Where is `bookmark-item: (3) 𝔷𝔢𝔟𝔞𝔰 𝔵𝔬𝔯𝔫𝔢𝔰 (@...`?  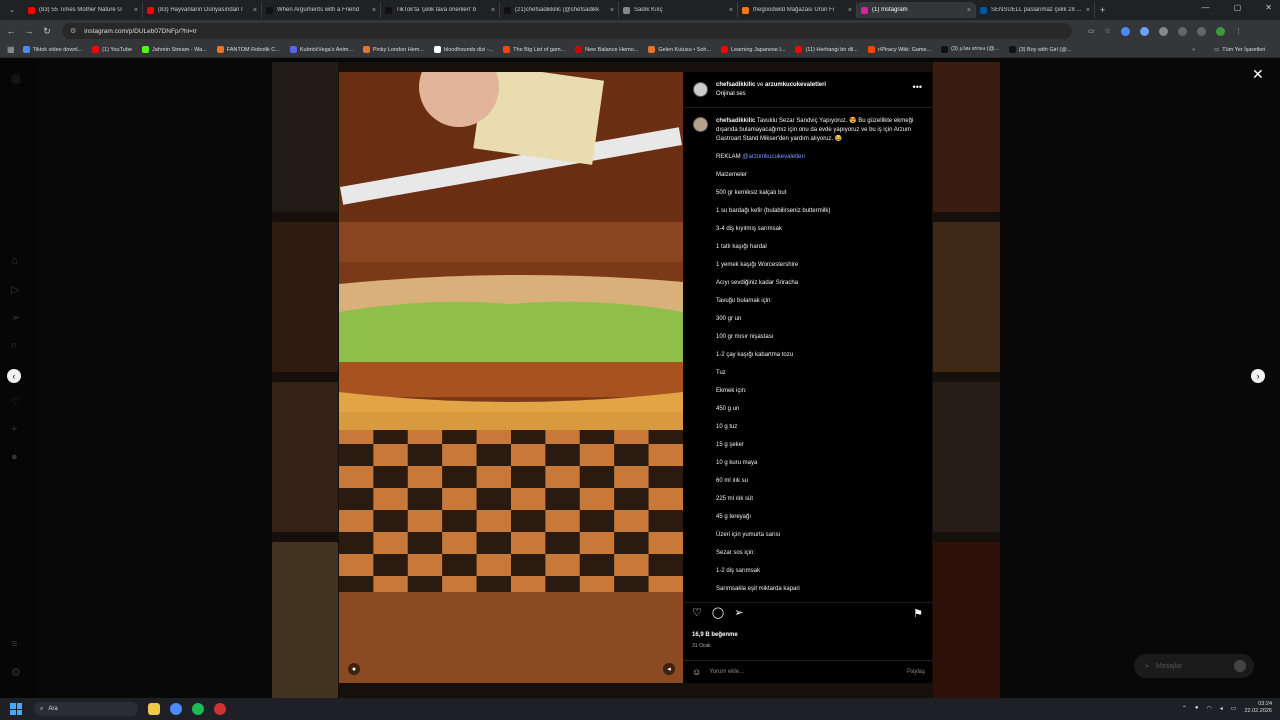 bookmark-item: (3) 𝔷𝔢𝔟𝔞𝔰 𝔵𝔬𝔯𝔫𝔢𝔰 (@... is located at coordinates (970, 49).